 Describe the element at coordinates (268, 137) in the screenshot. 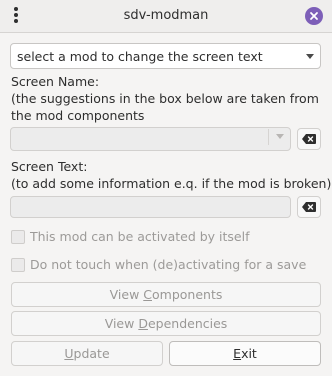

I see `combo-separator` at that location.